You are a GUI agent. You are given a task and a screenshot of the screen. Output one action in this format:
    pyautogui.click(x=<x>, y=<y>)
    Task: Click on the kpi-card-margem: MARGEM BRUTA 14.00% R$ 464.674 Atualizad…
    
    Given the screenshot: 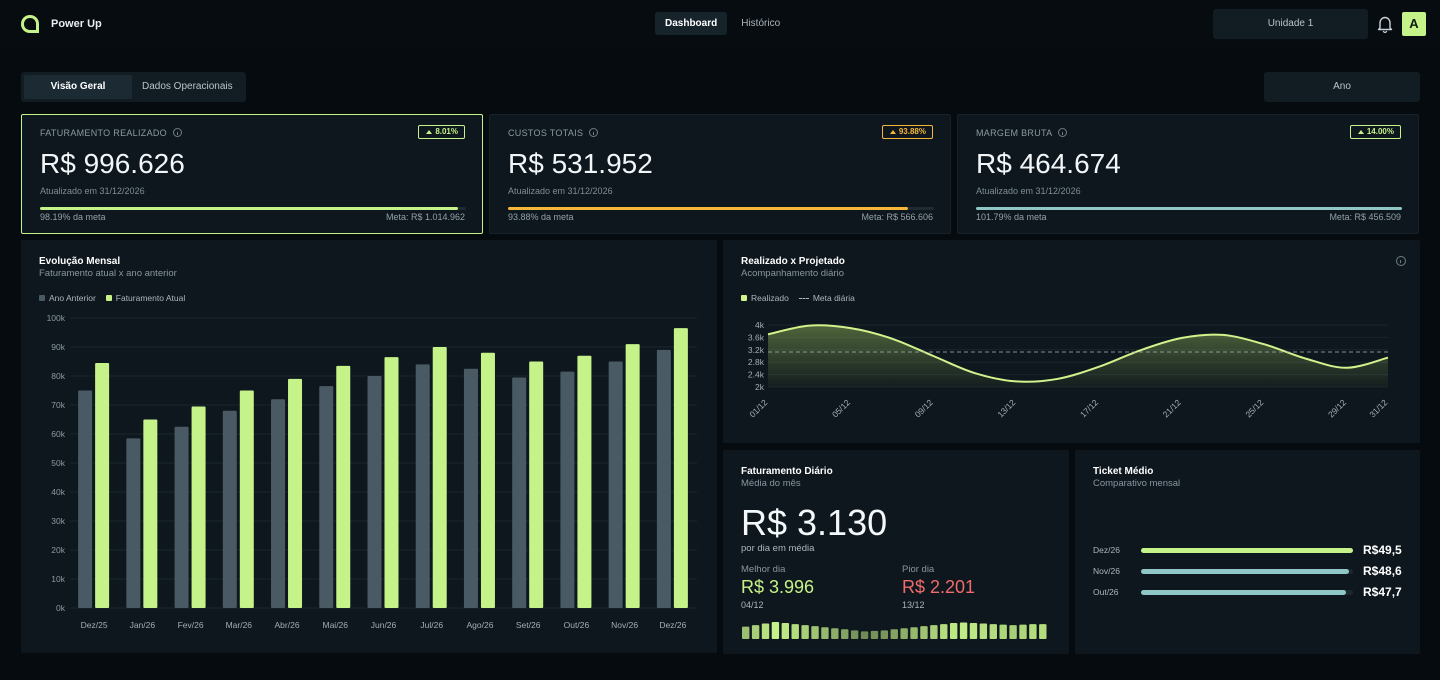 What is the action you would take?
    pyautogui.click(x=1188, y=174)
    